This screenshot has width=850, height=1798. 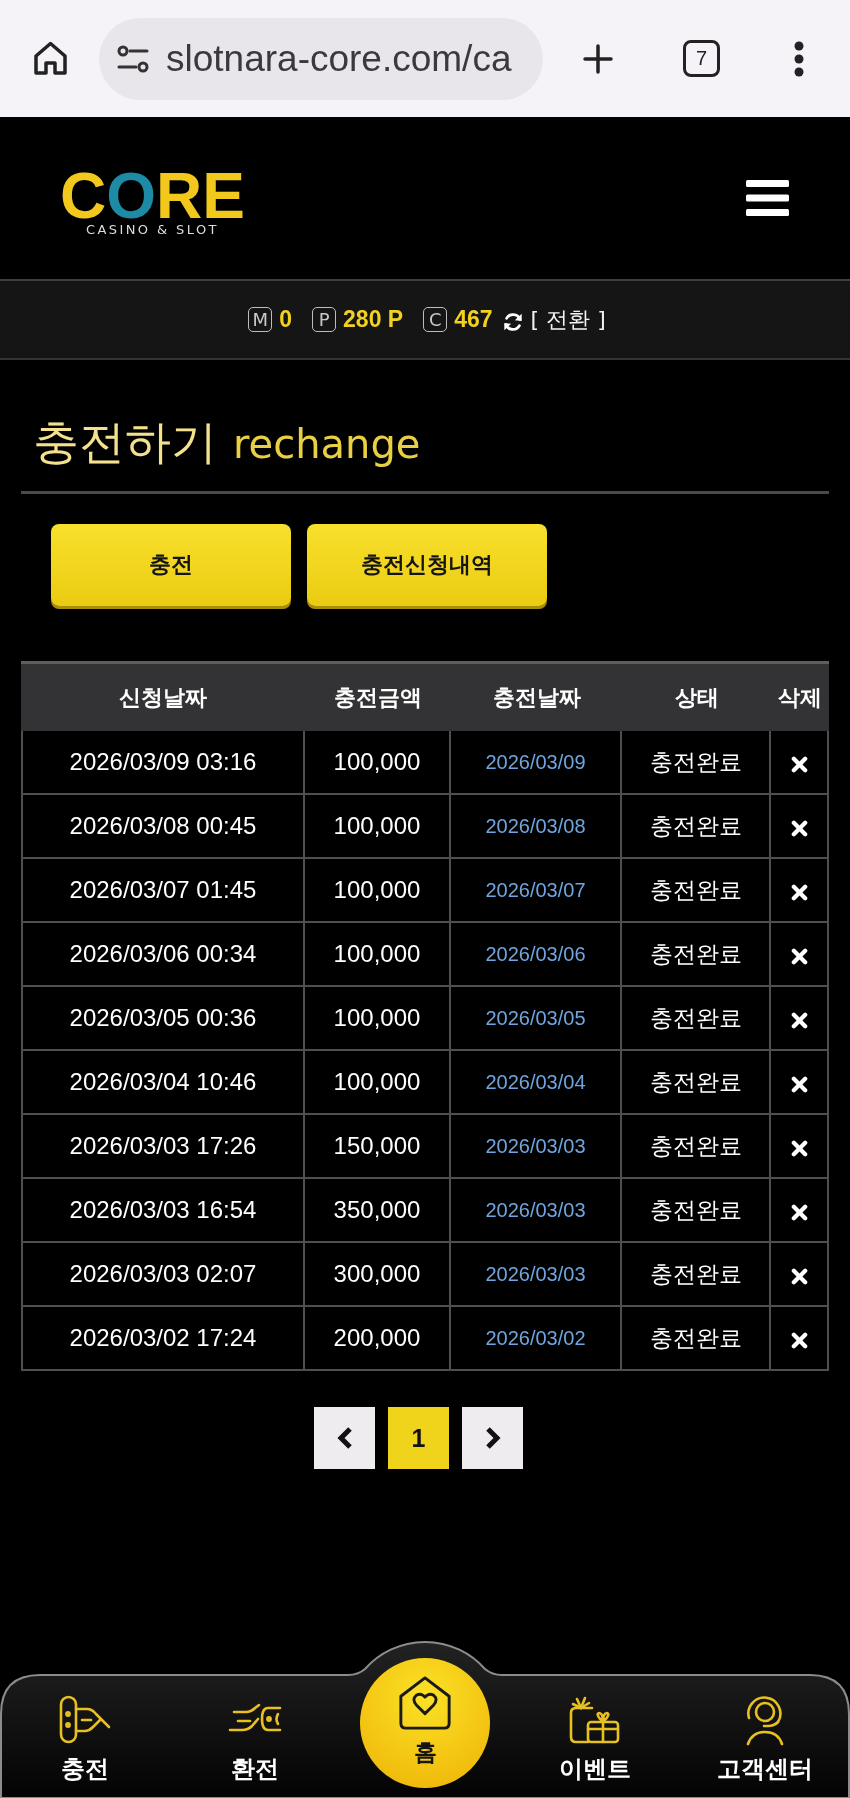 What do you see at coordinates (568, 319) in the screenshot?
I see `switch-link: [ 전환 ]` at bounding box center [568, 319].